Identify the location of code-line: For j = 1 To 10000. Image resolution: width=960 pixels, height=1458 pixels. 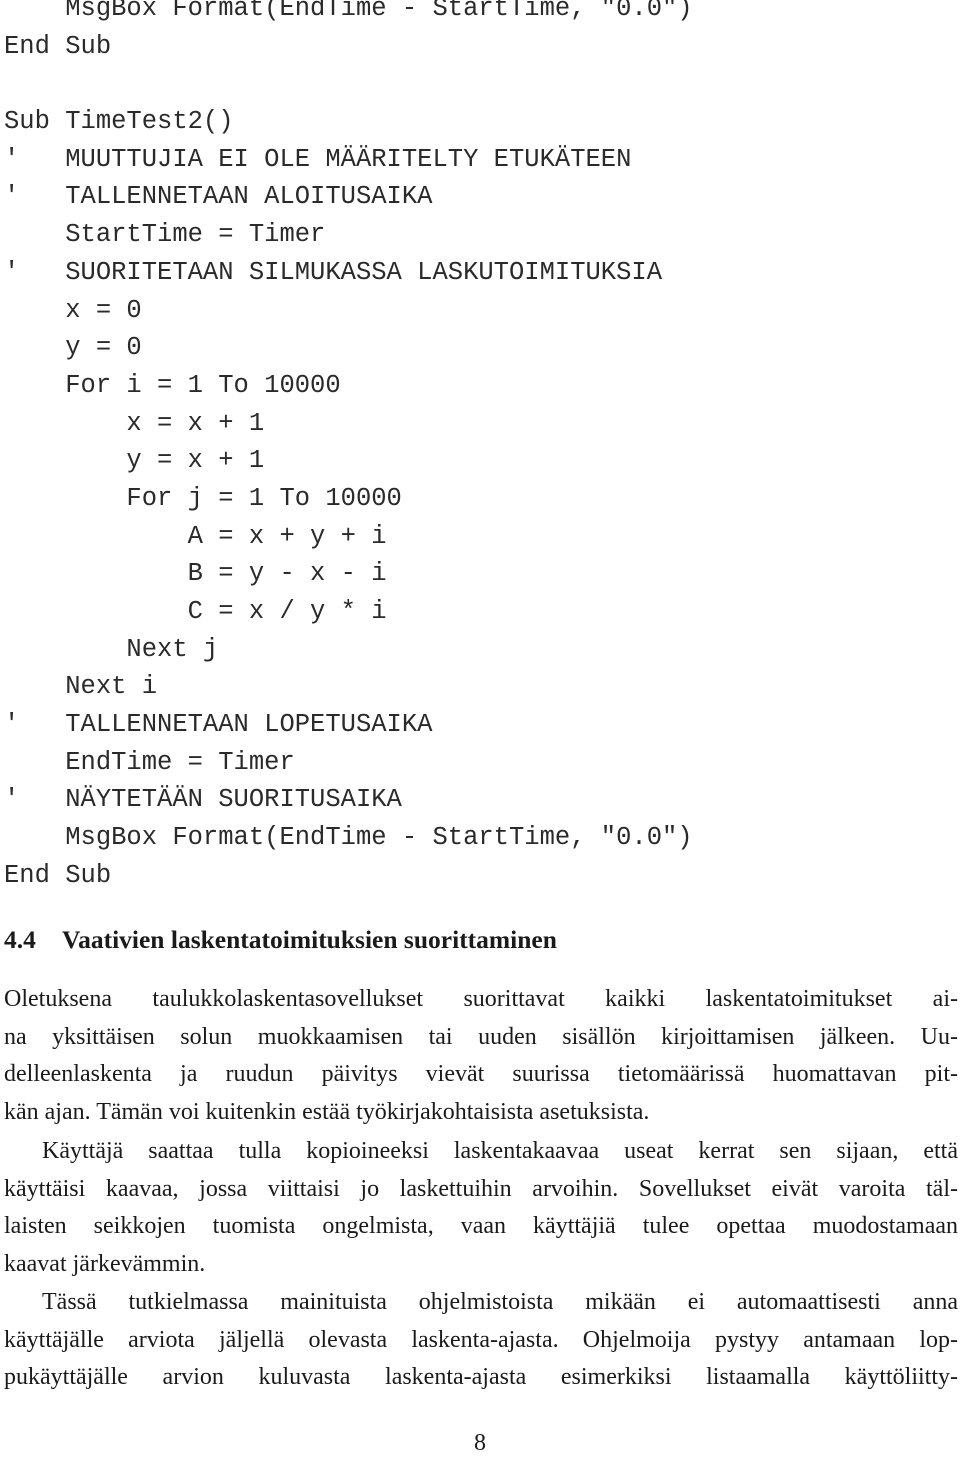
(203, 498).